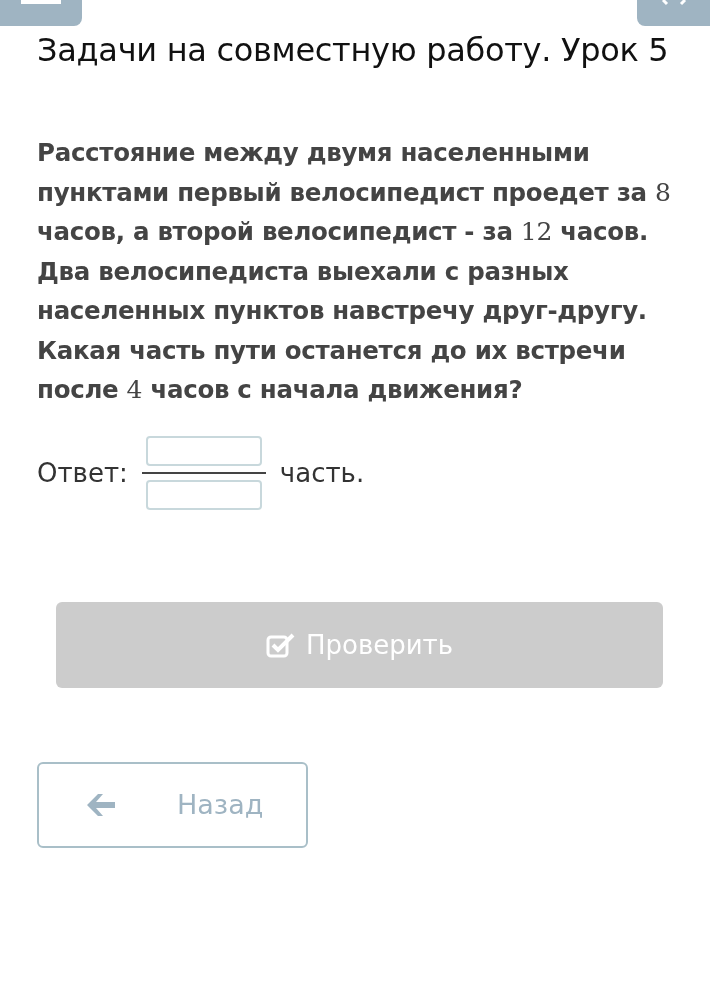 The height and width of the screenshot is (1004, 710). What do you see at coordinates (41, 3) in the screenshot?
I see `menu-icon` at bounding box center [41, 3].